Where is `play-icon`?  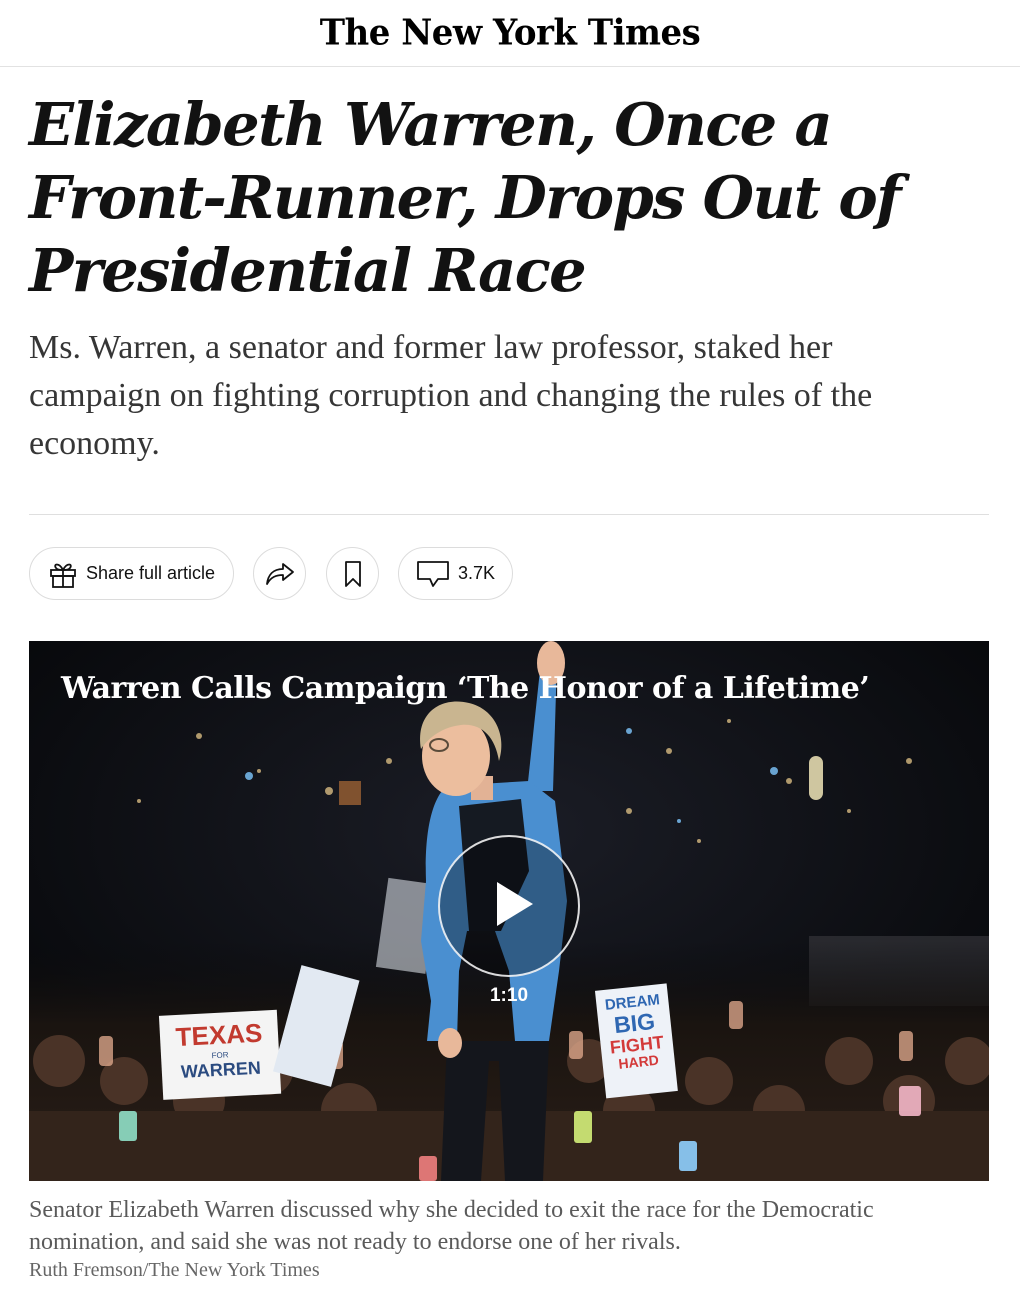 play-icon is located at coordinates (509, 906).